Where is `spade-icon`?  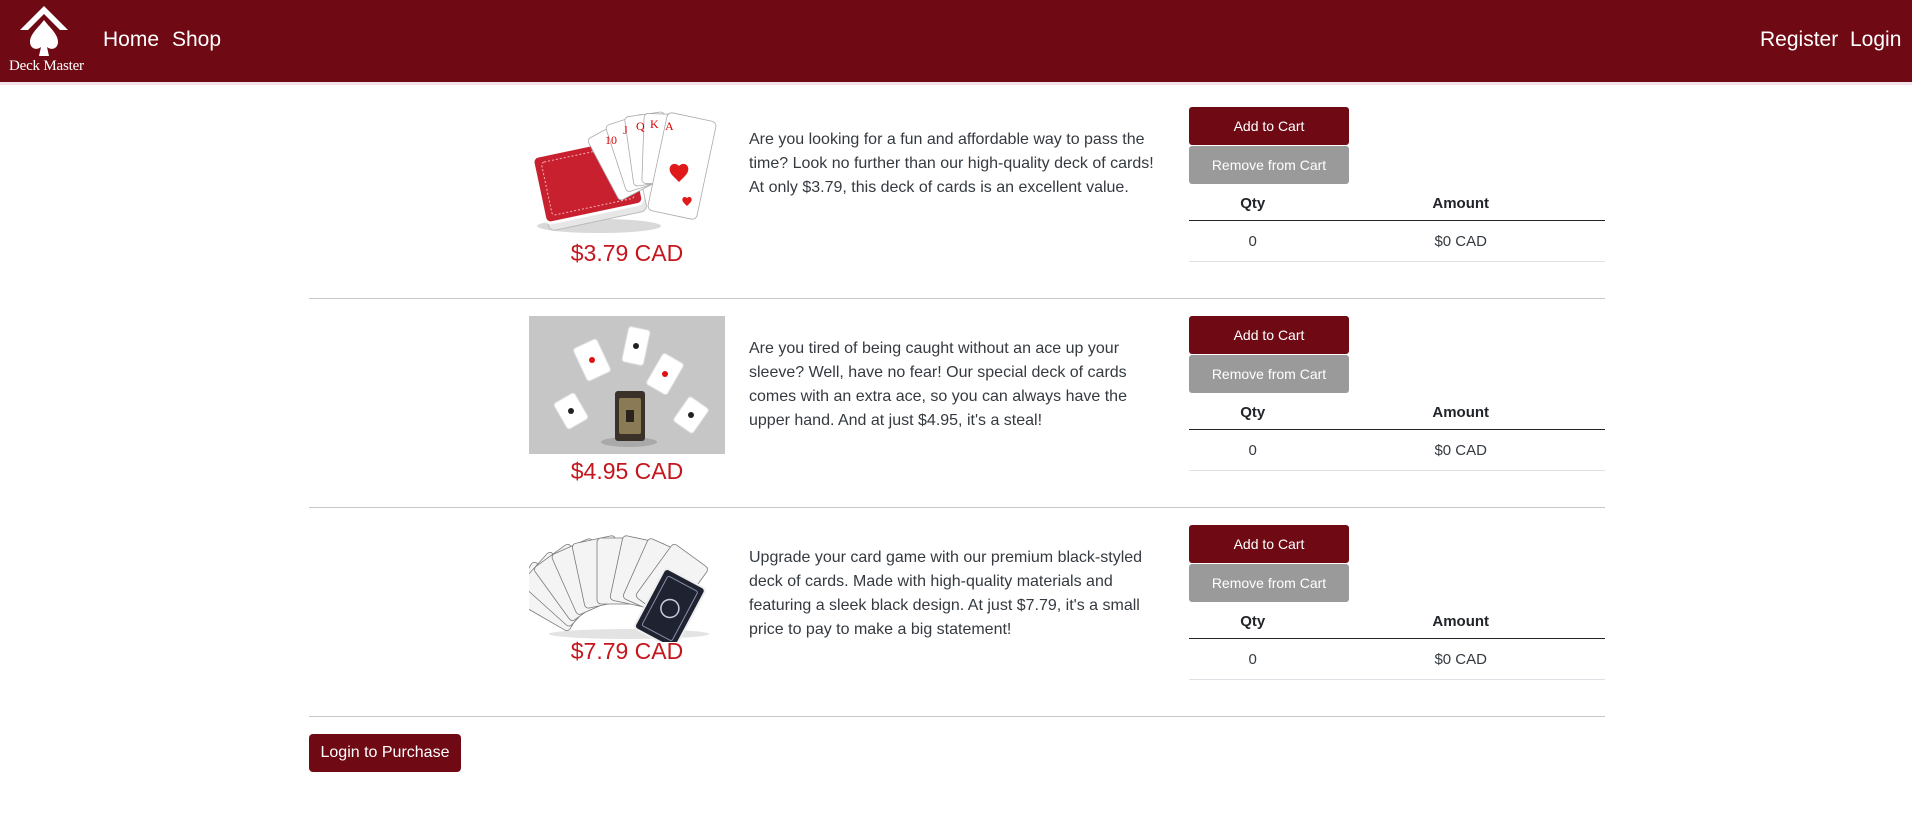
spade-icon is located at coordinates (44, 31).